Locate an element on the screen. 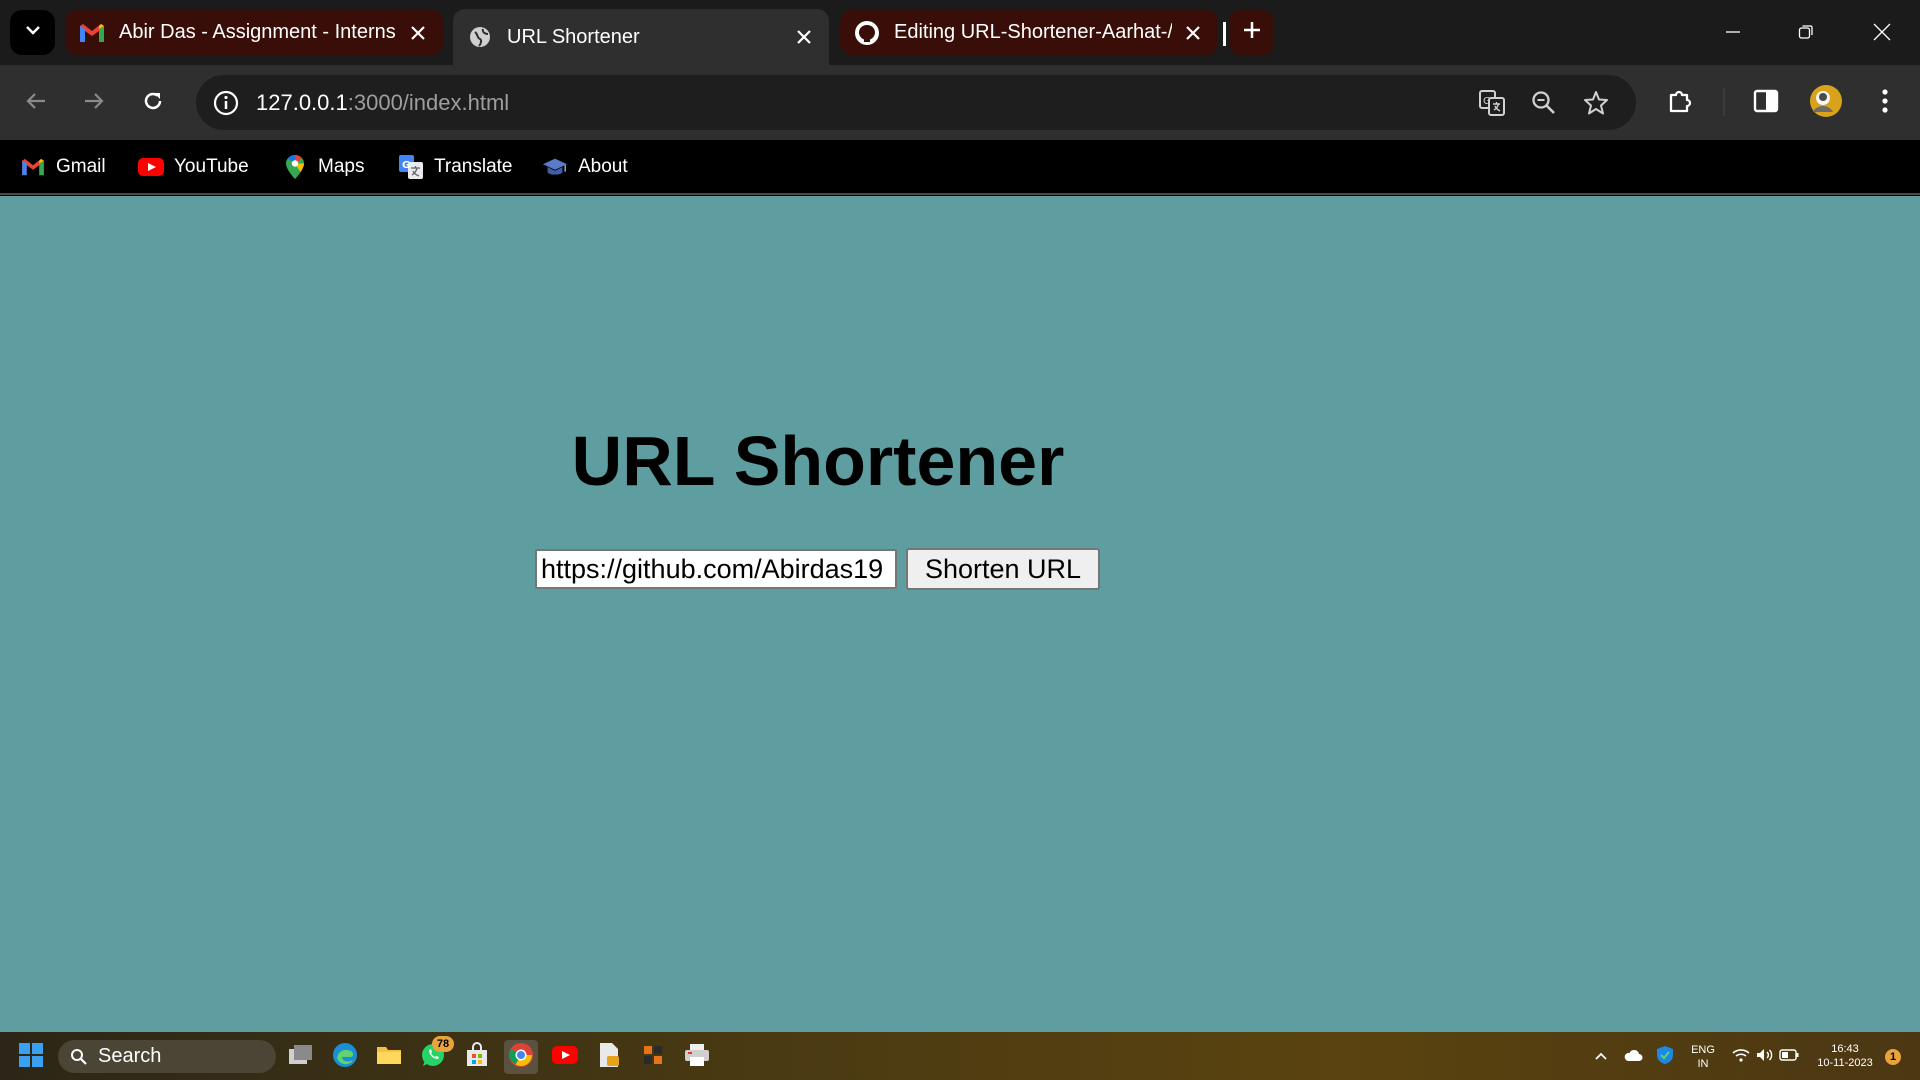 The image size is (1920, 1080). url-input is located at coordinates (716, 569).